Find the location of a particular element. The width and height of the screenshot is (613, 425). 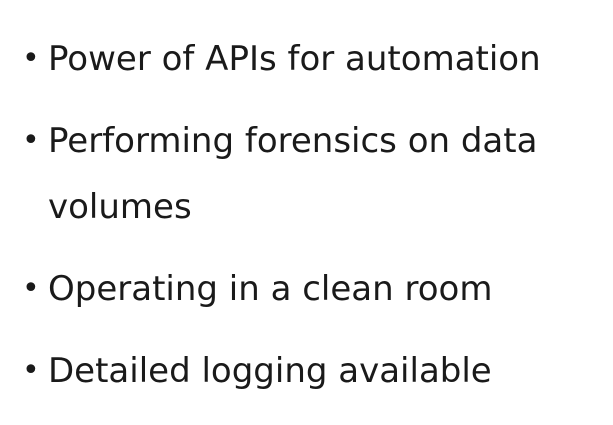

list-item: • Operating in a clean room is located at coordinates (312, 289).